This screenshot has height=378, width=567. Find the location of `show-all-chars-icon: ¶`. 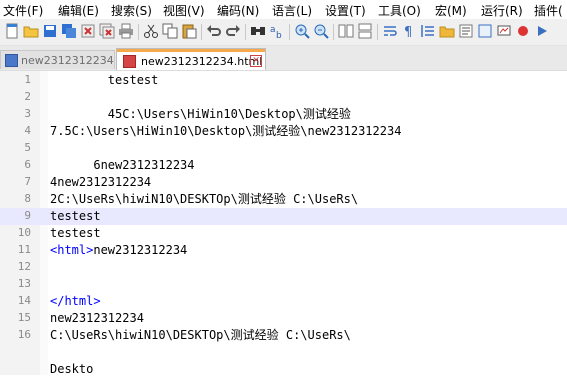

show-all-chars-icon: ¶ is located at coordinates (409, 31).